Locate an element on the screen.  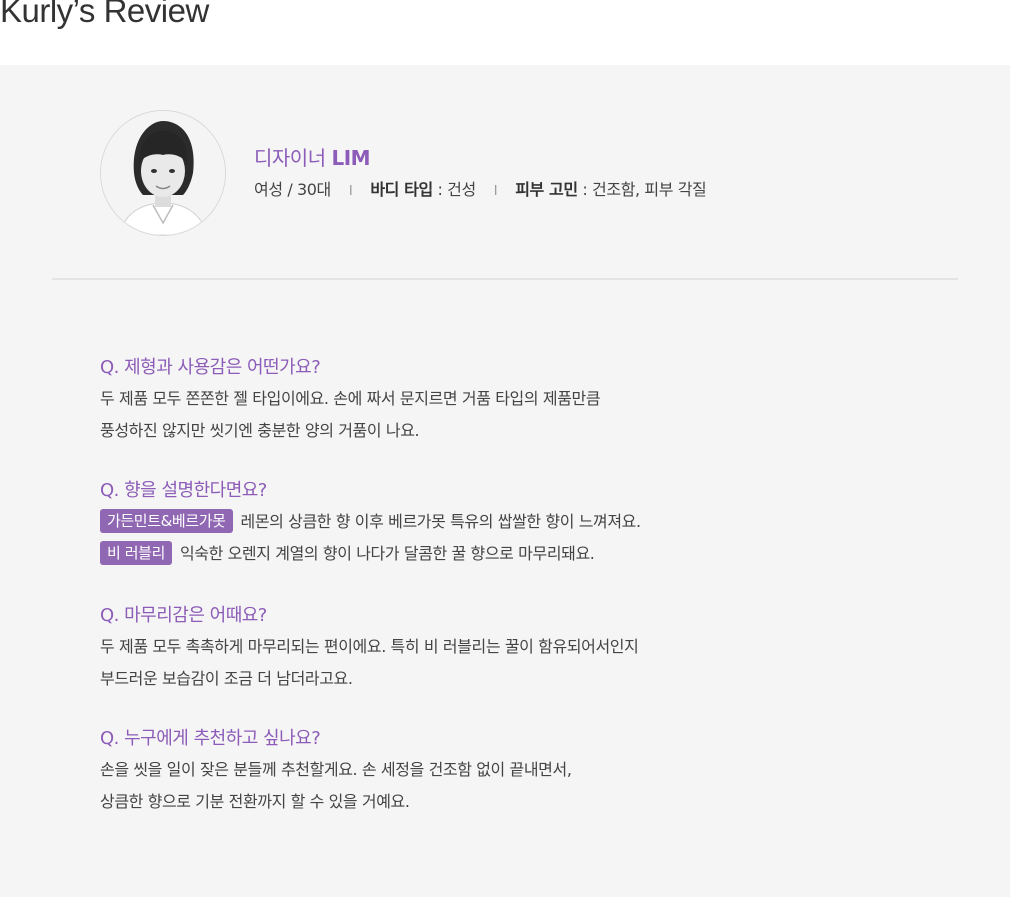
question: Q. 마무리감은 어때요? is located at coordinates (183, 615).